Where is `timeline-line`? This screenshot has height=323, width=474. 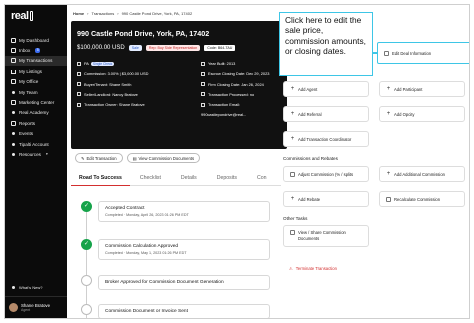
timeline-line is located at coordinates (86, 263).